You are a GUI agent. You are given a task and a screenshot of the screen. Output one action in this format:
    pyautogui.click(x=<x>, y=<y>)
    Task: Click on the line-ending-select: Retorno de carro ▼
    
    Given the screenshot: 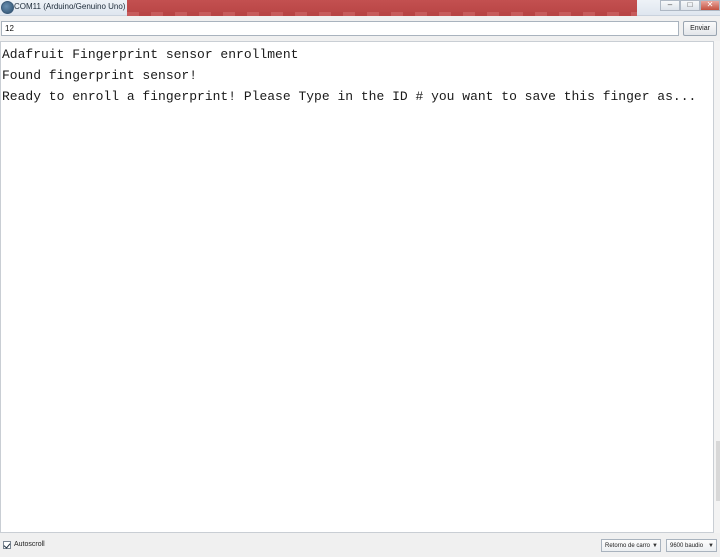 What is the action you would take?
    pyautogui.click(x=631, y=545)
    